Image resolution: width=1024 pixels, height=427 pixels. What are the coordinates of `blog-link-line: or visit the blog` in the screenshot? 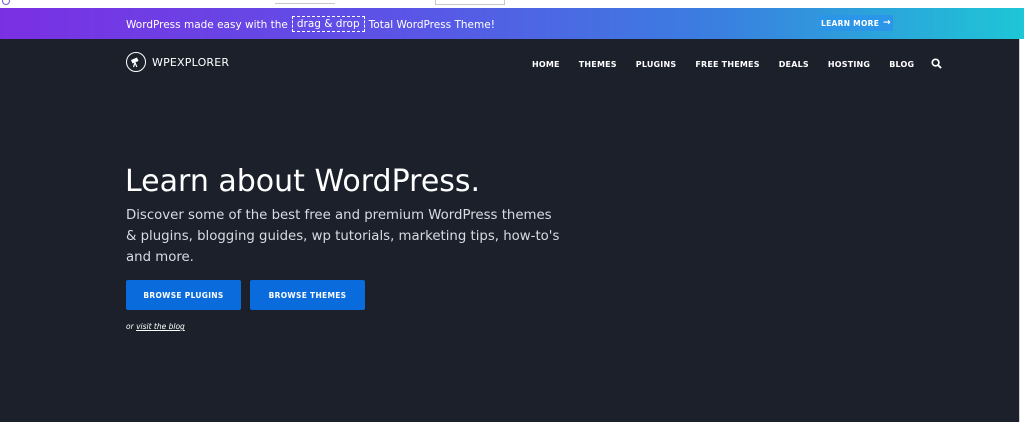 It's located at (155, 326).